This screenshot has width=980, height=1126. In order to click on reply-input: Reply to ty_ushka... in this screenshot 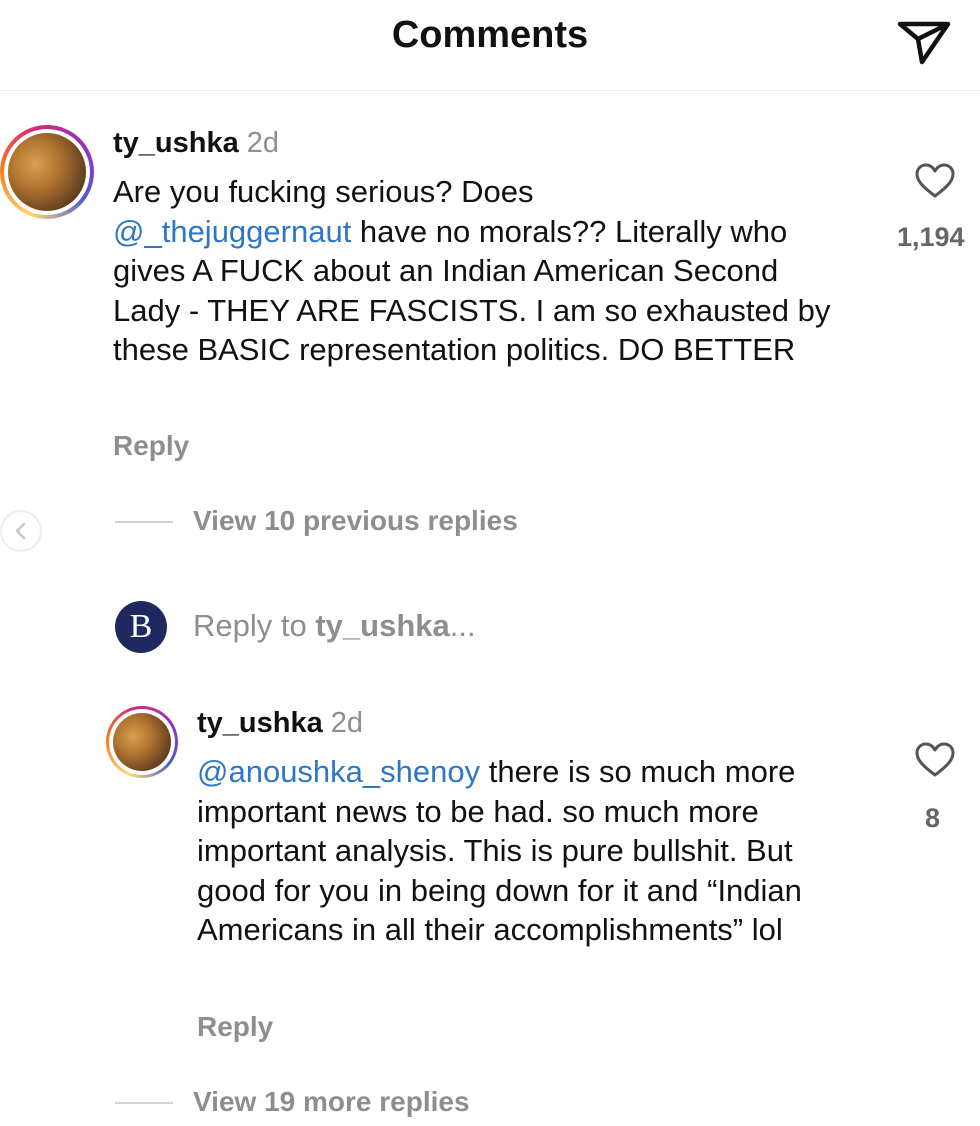, I will do `click(334, 626)`.